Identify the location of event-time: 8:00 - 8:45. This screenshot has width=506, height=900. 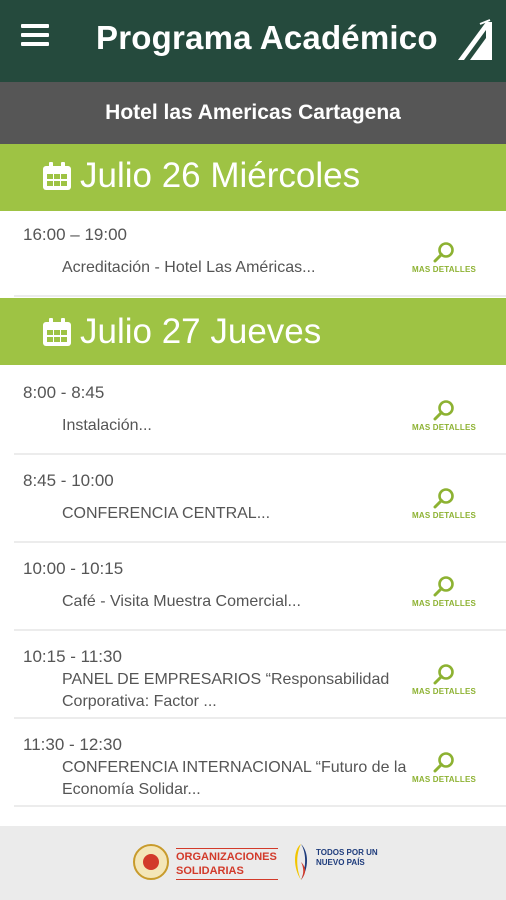
(64, 392).